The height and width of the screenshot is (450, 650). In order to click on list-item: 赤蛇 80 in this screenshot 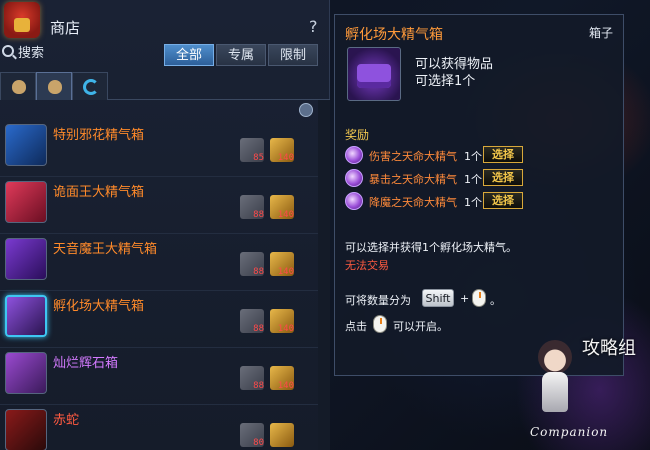, I will do `click(159, 427)`.